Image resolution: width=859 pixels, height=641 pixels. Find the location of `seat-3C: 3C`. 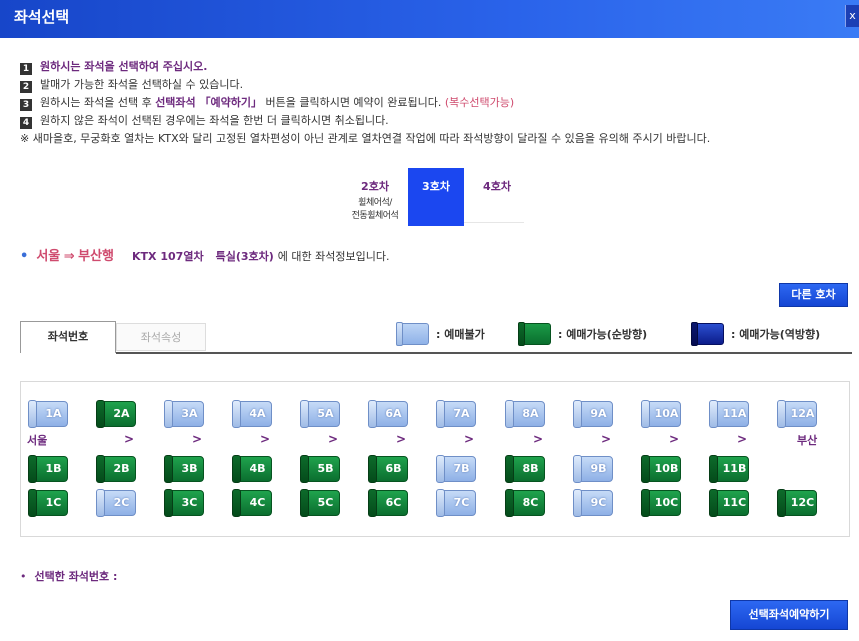

seat-3C: 3C is located at coordinates (185, 503).